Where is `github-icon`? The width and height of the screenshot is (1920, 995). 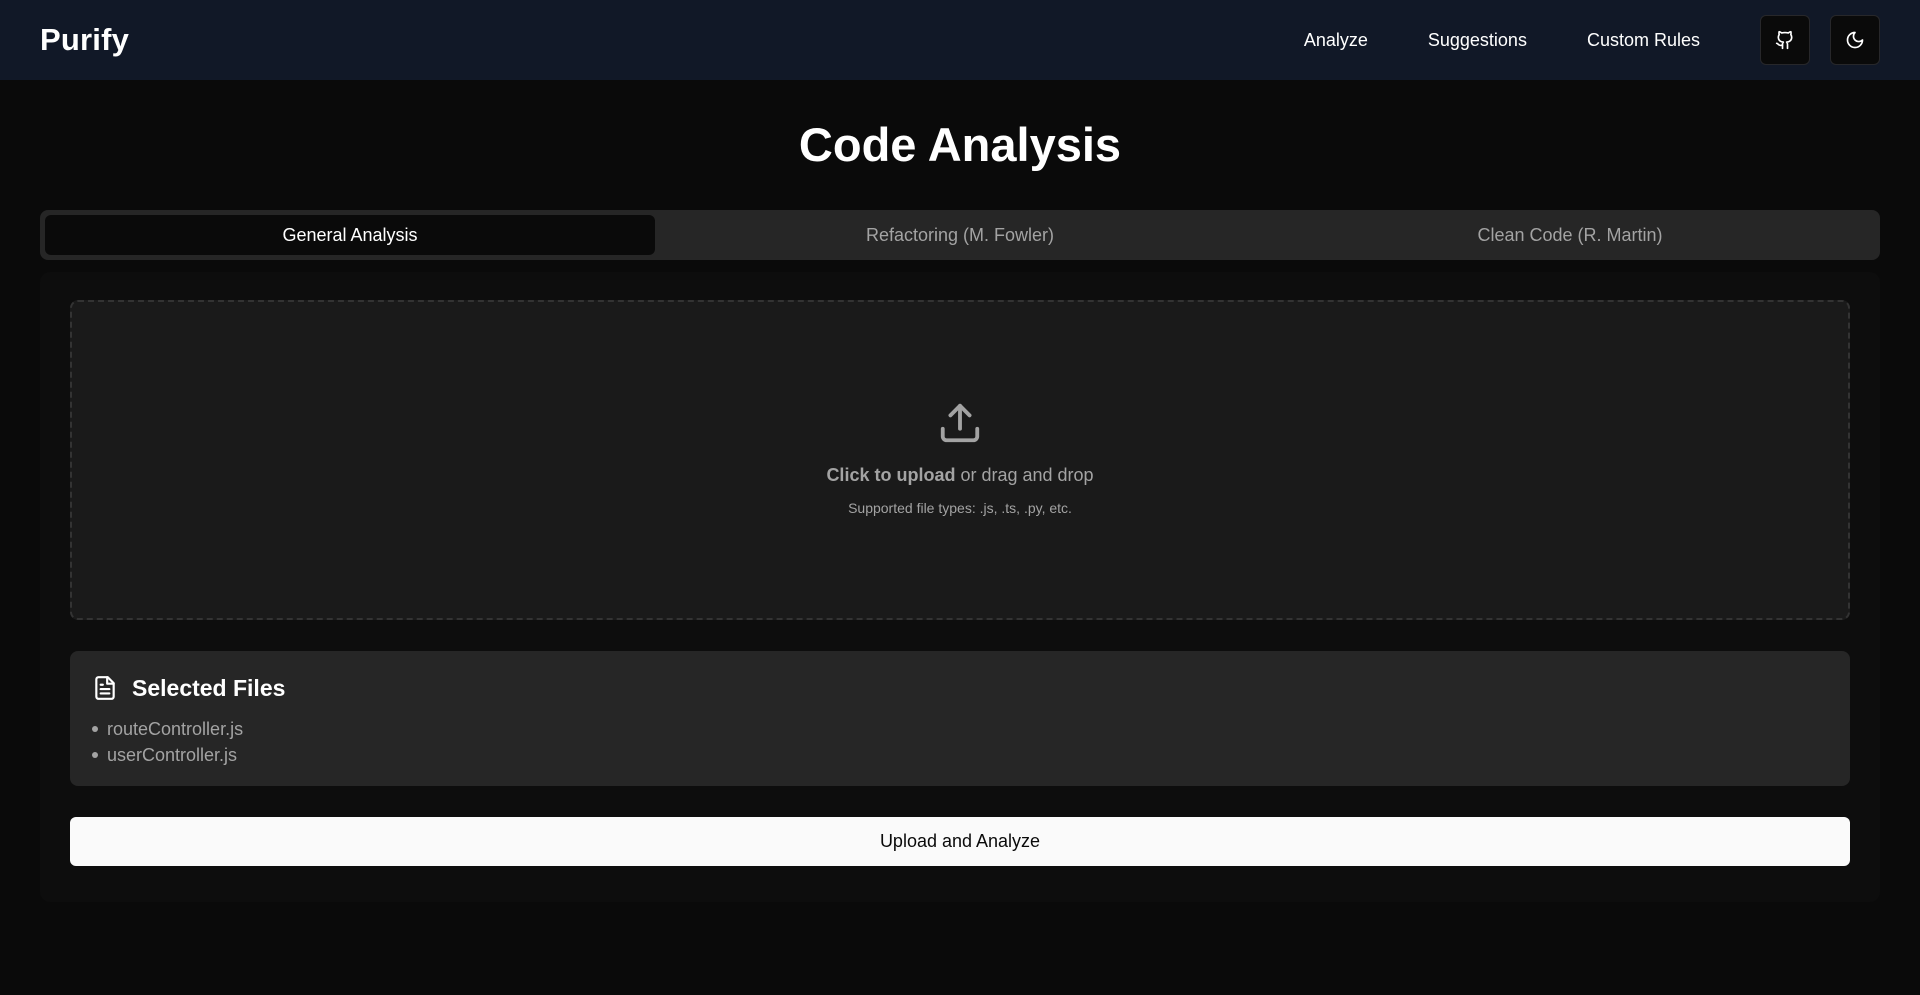
github-icon is located at coordinates (1784, 40).